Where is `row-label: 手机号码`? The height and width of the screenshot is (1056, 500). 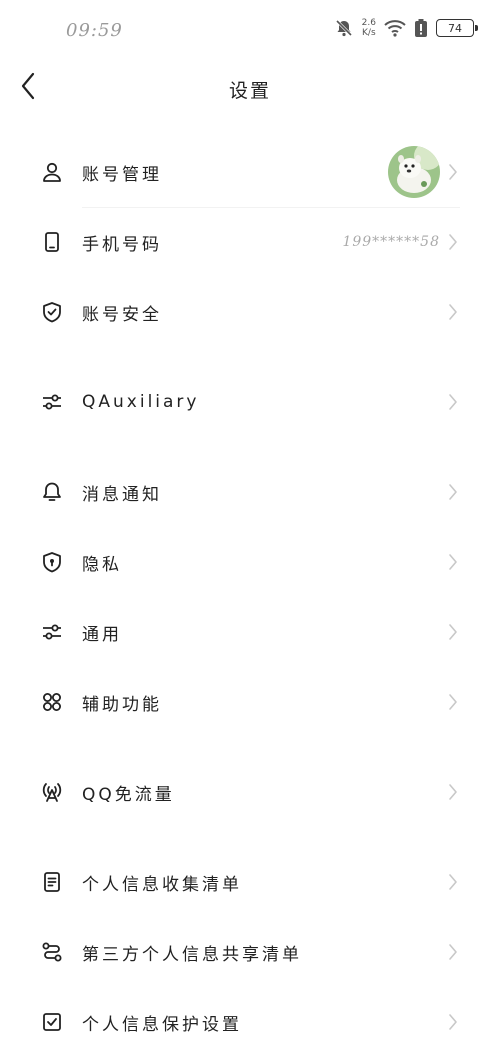 row-label: 手机号码 is located at coordinates (122, 244).